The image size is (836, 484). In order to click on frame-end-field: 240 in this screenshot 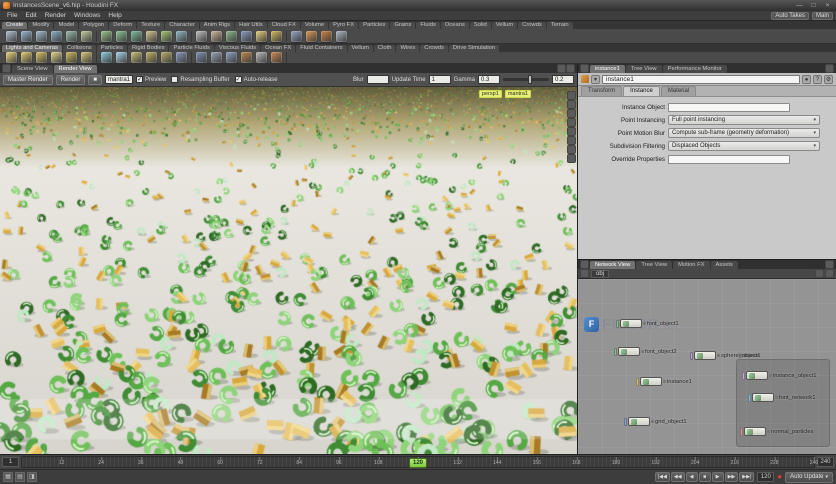, I will do `click(825, 462)`.